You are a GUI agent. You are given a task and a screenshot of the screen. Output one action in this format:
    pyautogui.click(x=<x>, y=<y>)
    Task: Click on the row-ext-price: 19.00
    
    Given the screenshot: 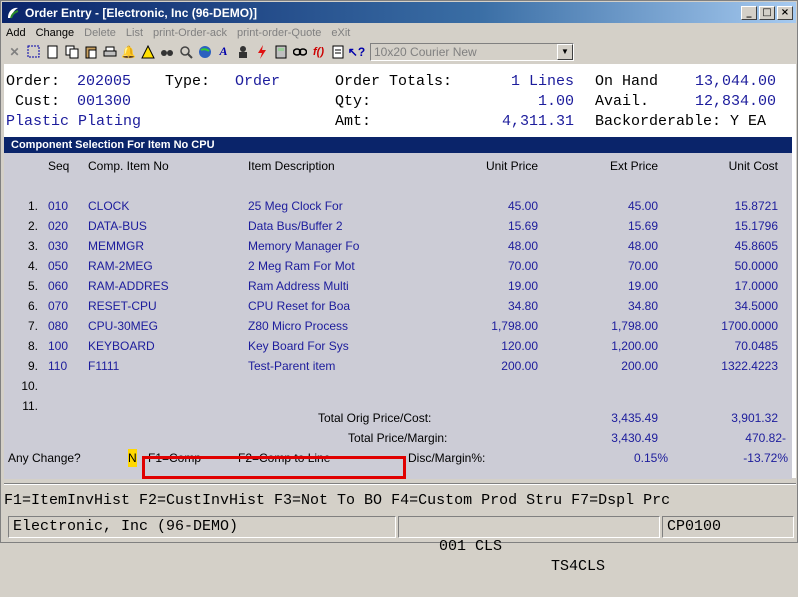 What is the action you would take?
    pyautogui.click(x=642, y=286)
    